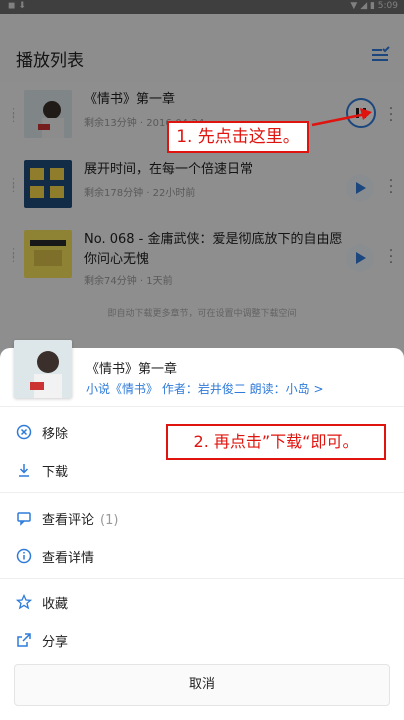 This screenshot has height=720, width=404. Describe the element at coordinates (24, 470) in the screenshot. I see `download-icon` at that location.